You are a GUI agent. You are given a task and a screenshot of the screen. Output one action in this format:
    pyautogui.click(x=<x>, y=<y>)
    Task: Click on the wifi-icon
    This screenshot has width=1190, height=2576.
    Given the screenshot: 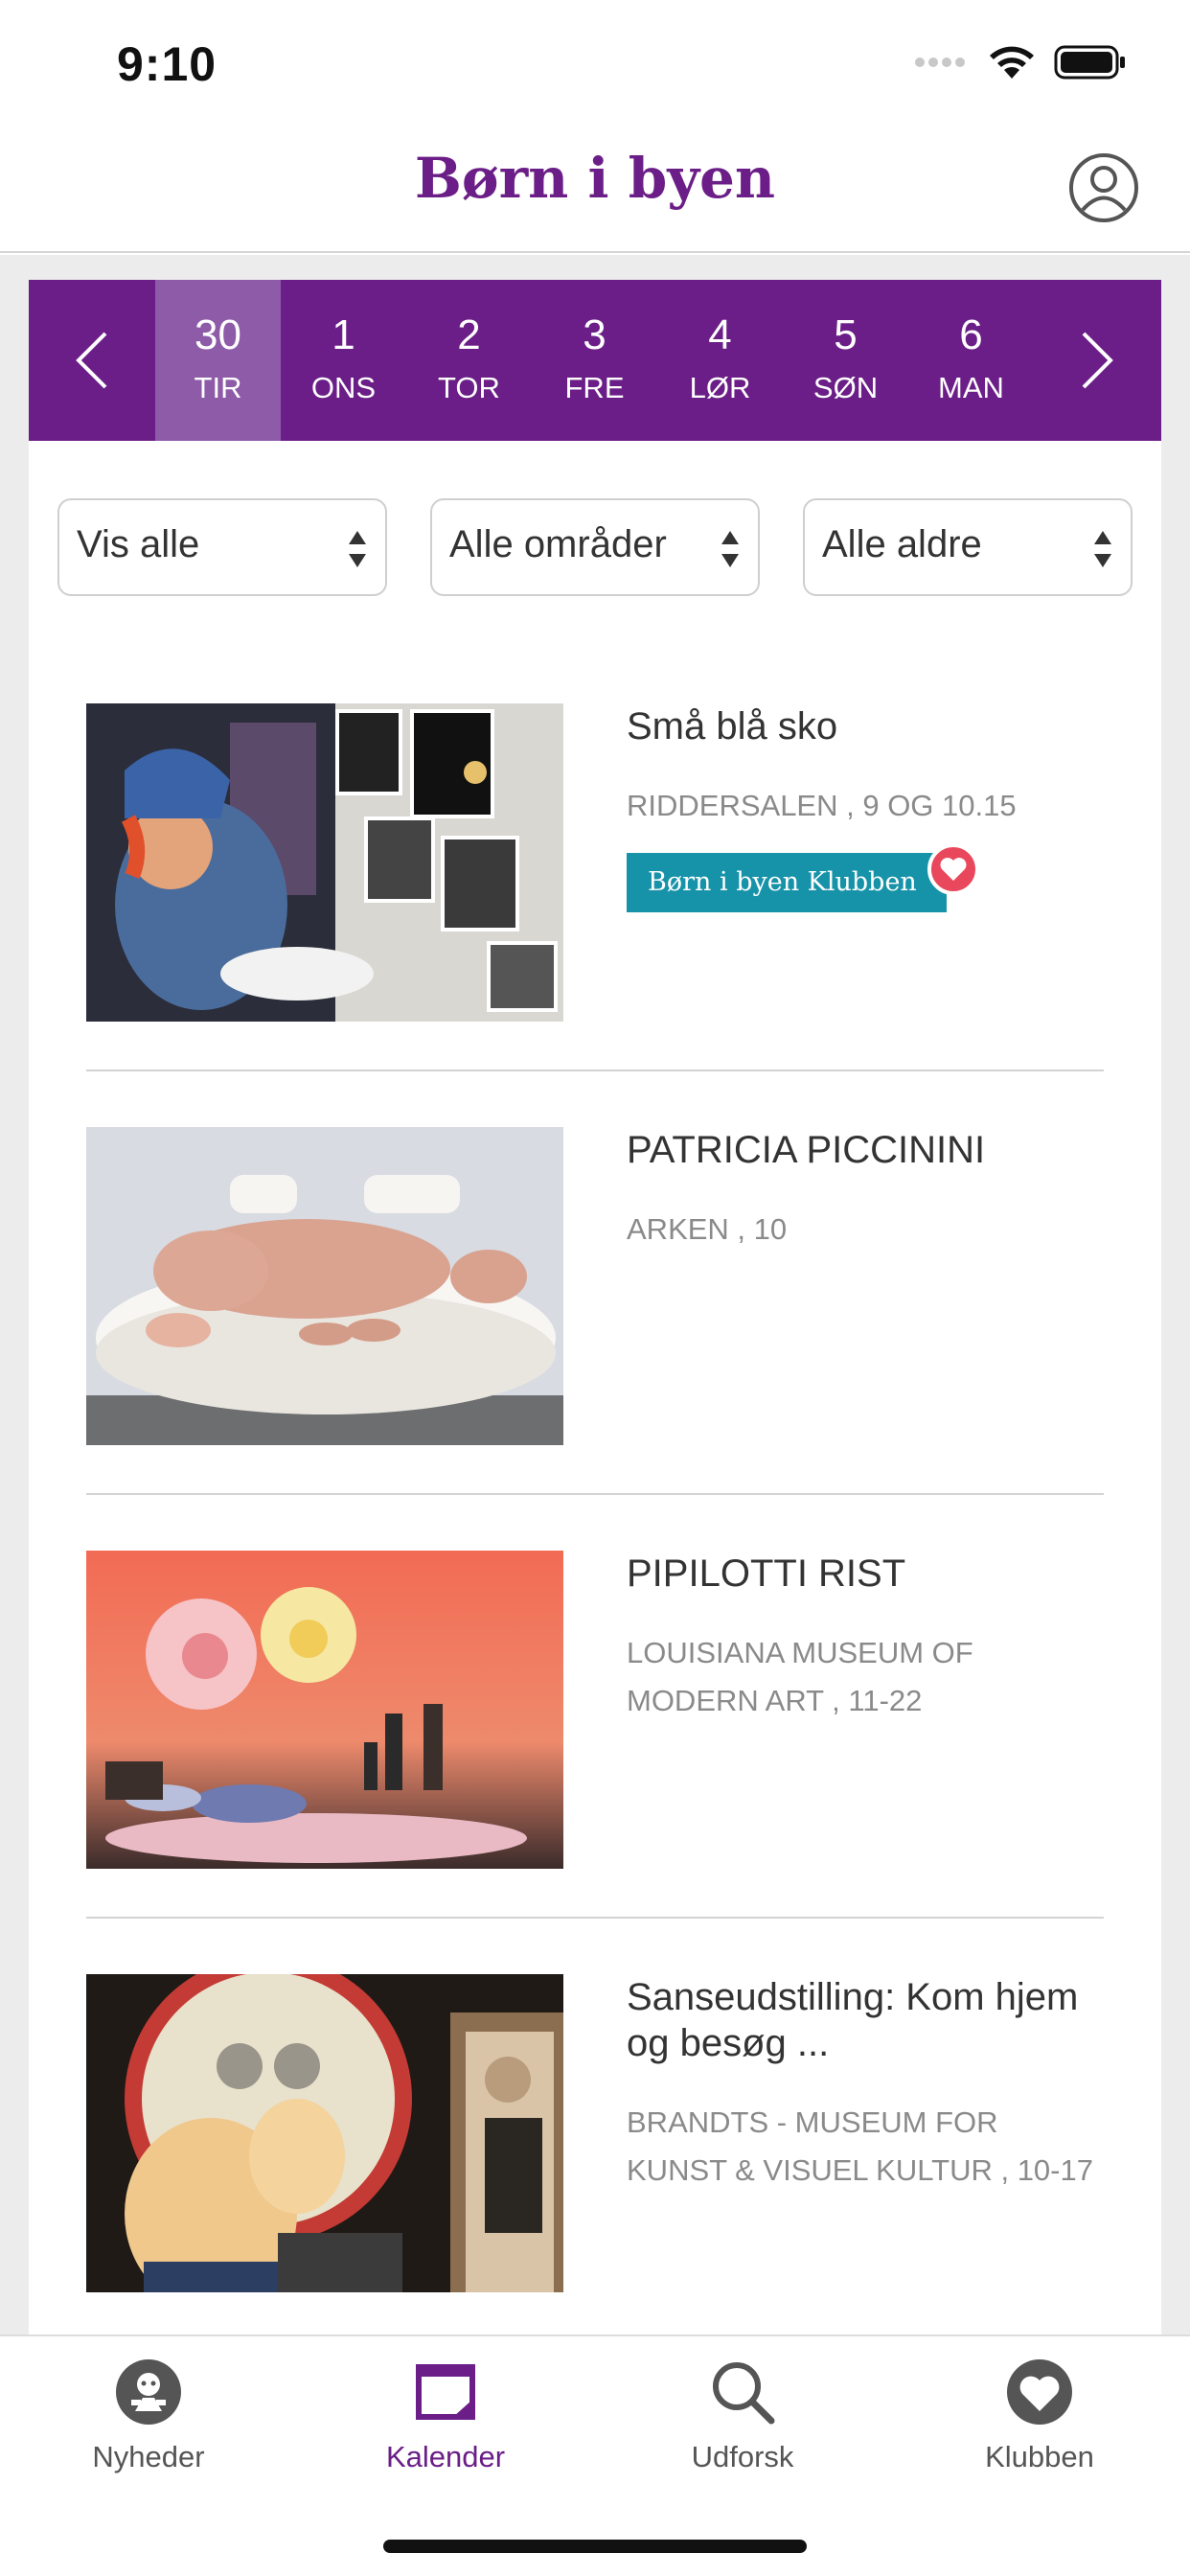 What is the action you would take?
    pyautogui.click(x=1012, y=63)
    